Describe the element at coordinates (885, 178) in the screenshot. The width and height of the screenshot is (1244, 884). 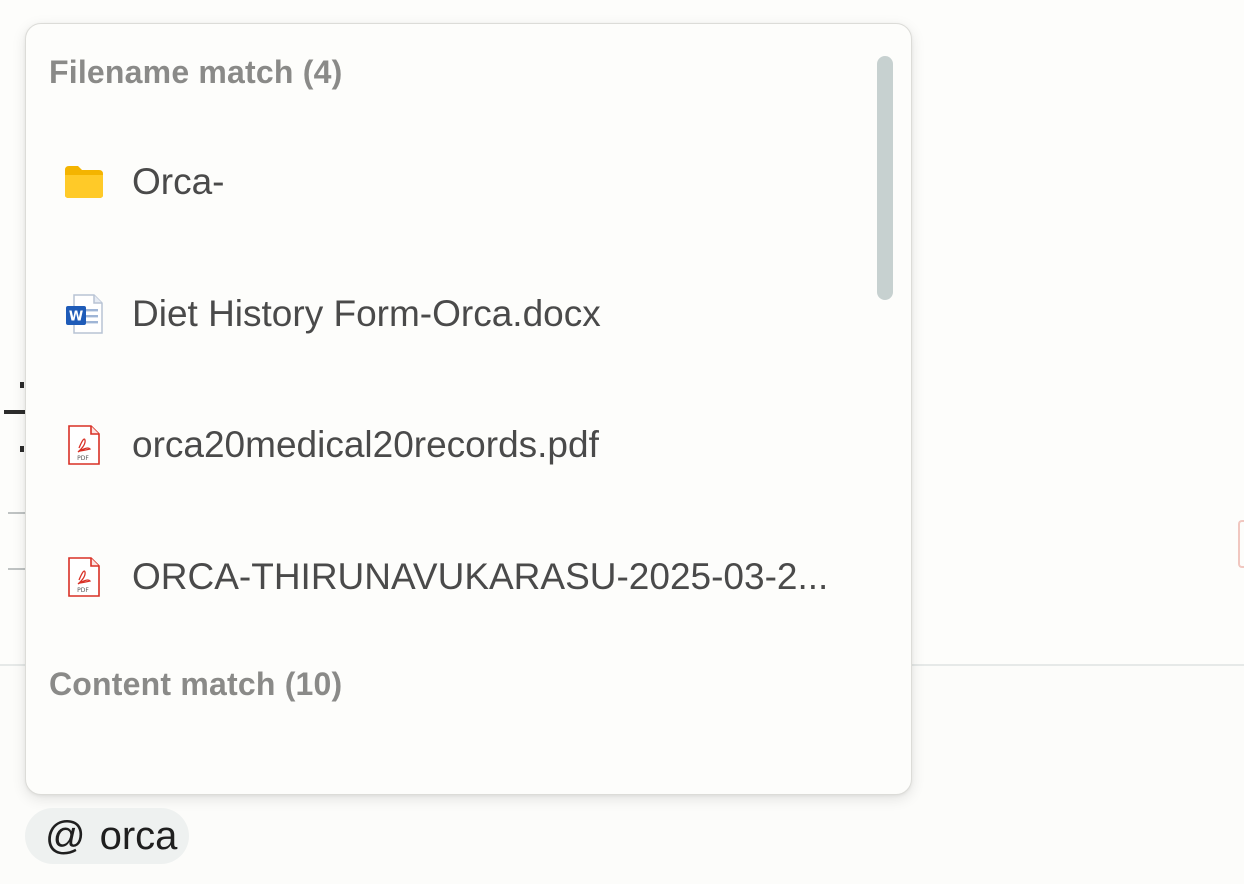
I see `popup-scrollbar` at that location.